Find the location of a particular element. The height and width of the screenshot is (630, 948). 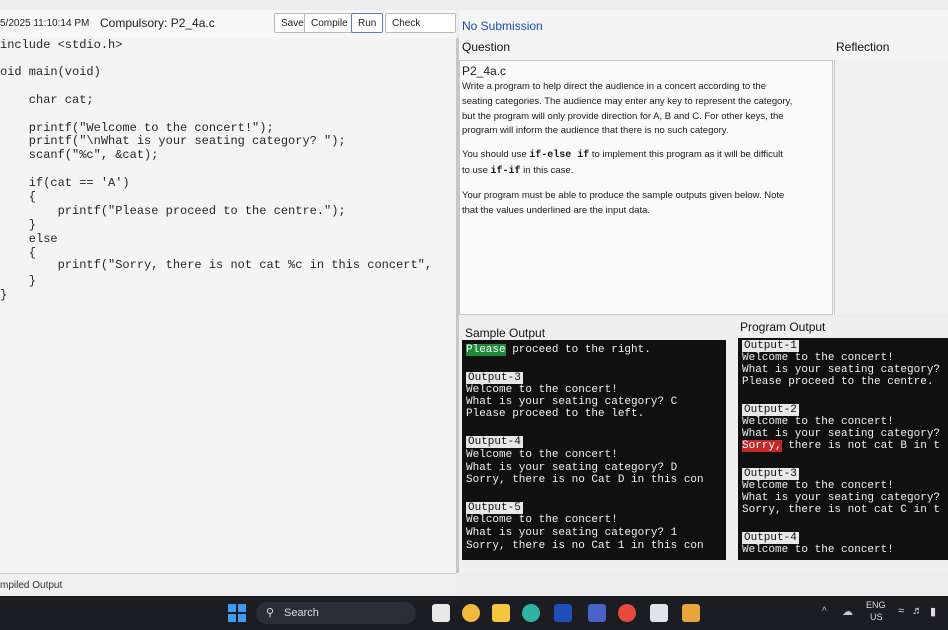

windows-start-icon is located at coordinates (237, 613).